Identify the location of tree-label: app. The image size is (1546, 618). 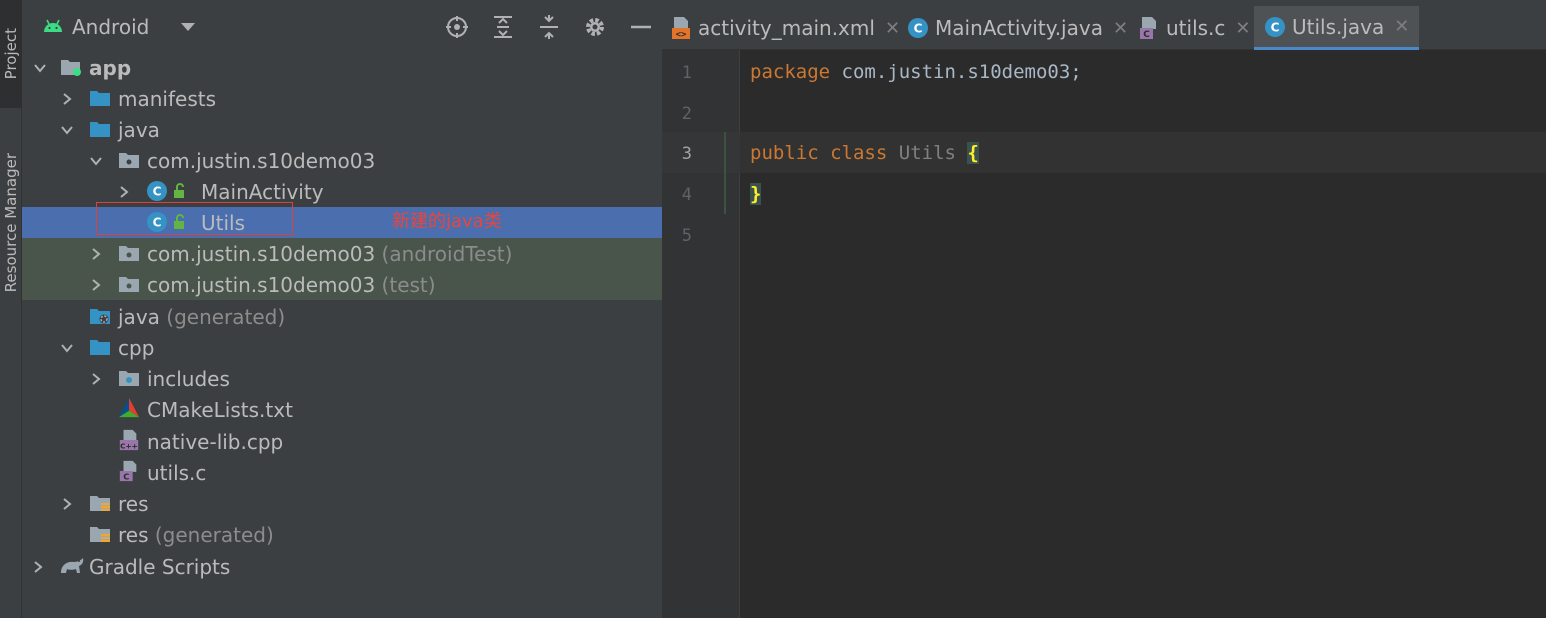
(110, 67).